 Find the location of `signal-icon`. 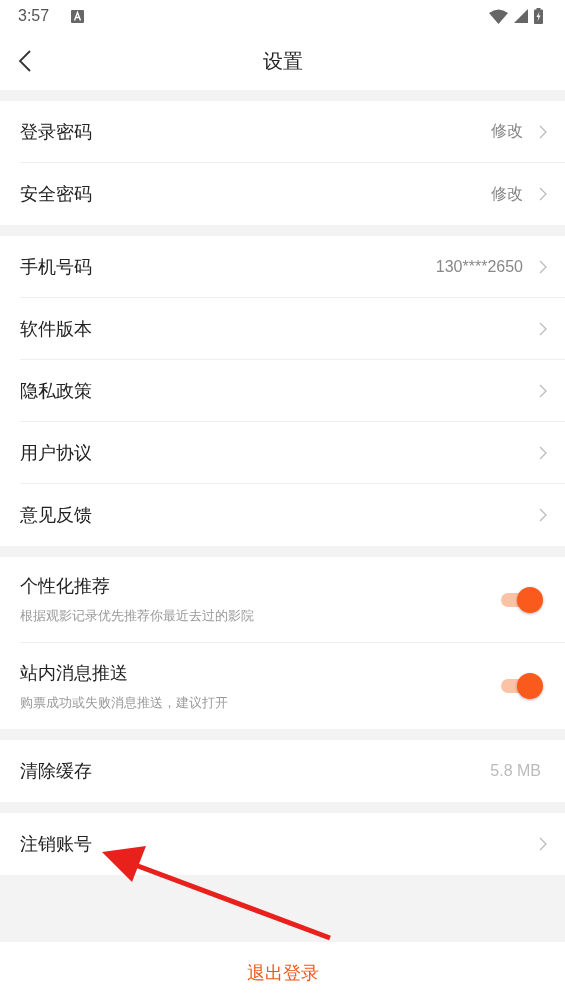

signal-icon is located at coordinates (521, 16).